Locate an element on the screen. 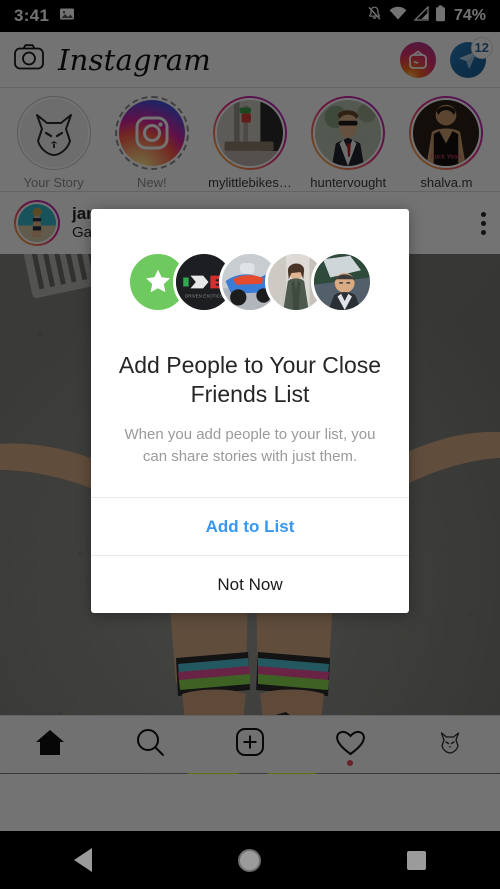 This screenshot has height=889, width=500. man-suit-photo-avatar is located at coordinates (348, 133).